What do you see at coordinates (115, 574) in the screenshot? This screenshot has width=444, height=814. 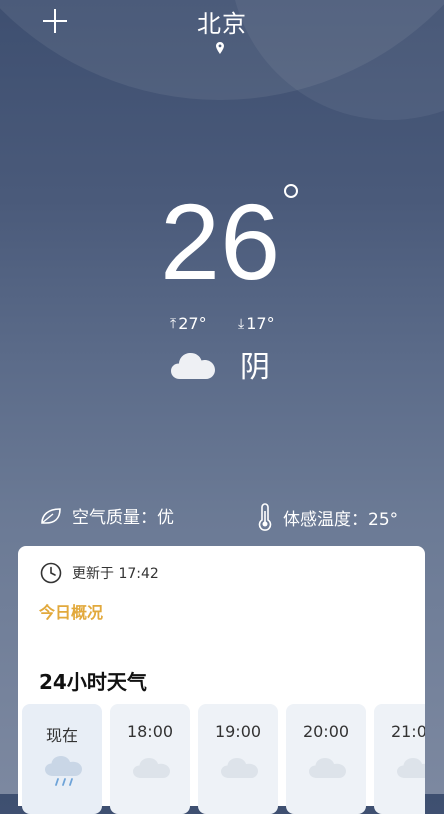 I see `update-time-text: 更新于 17:42` at bounding box center [115, 574].